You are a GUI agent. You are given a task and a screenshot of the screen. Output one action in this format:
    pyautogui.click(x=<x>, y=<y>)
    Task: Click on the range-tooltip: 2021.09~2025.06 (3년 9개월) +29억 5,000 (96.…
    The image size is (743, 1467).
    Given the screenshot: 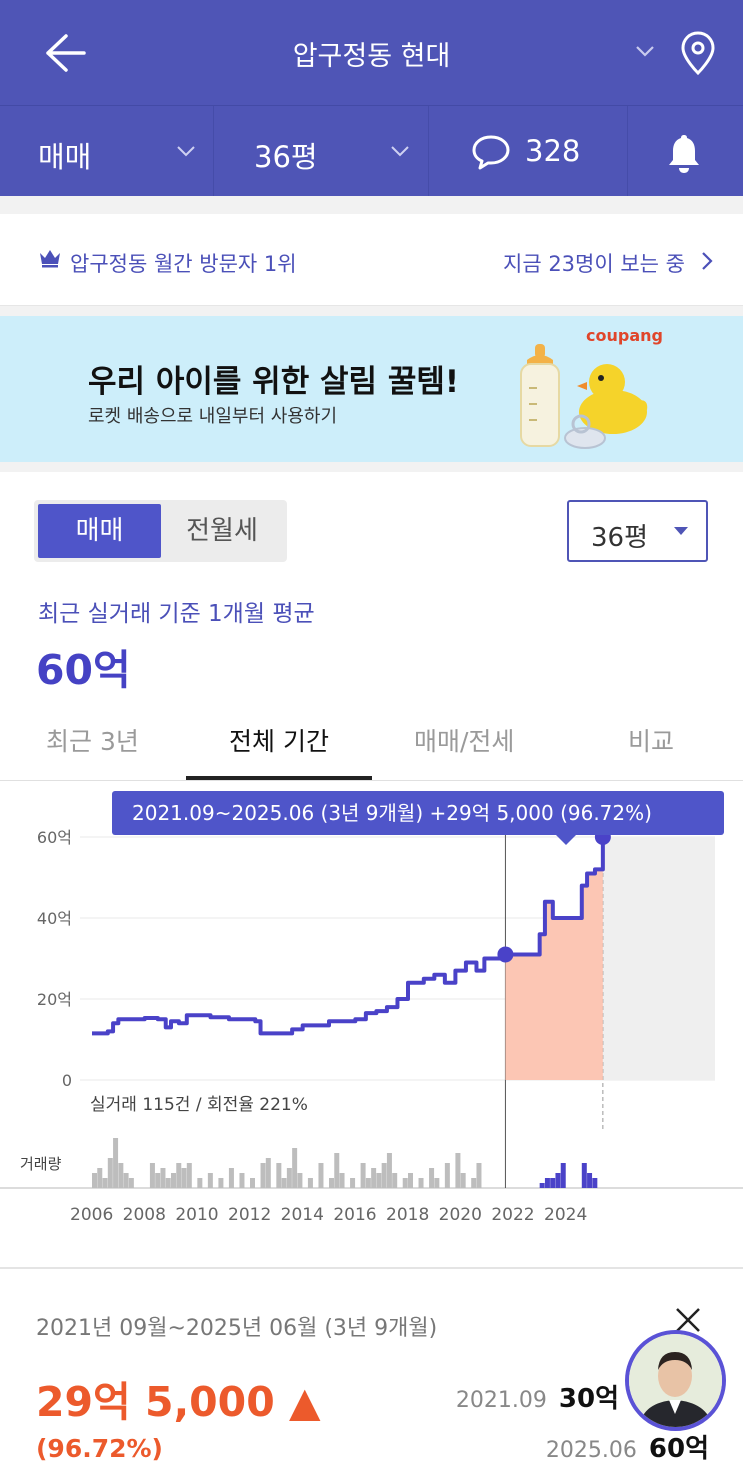 What is the action you would take?
    pyautogui.click(x=418, y=813)
    